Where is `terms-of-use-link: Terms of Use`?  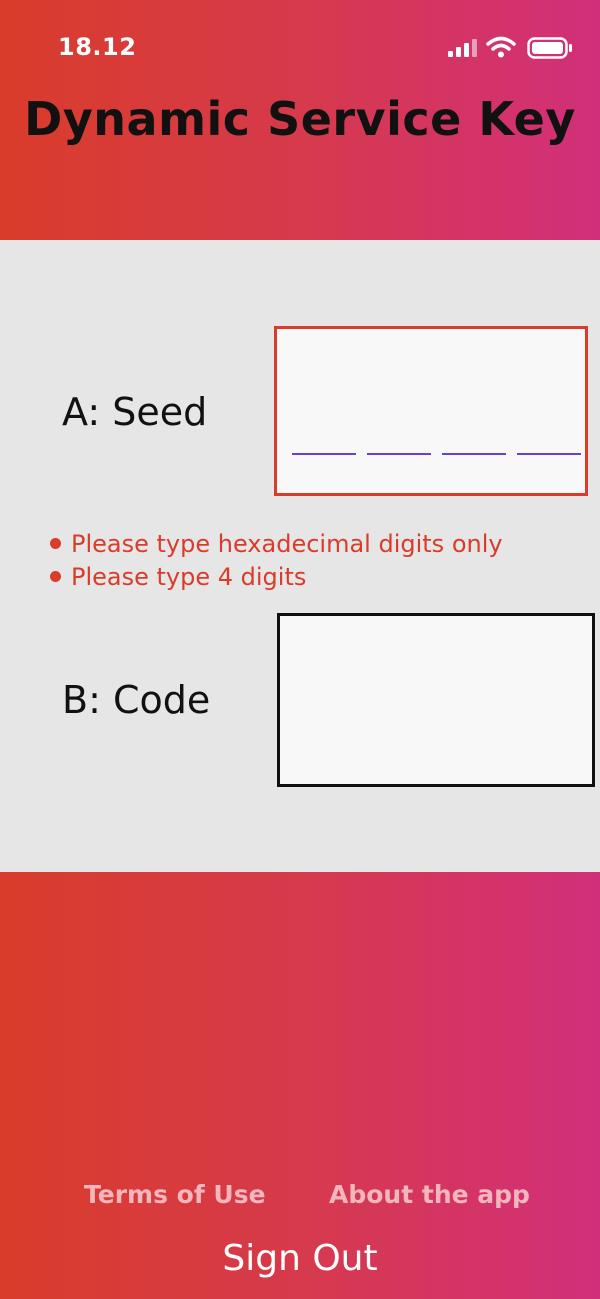 terms-of-use-link: Terms of Use is located at coordinates (175, 1194).